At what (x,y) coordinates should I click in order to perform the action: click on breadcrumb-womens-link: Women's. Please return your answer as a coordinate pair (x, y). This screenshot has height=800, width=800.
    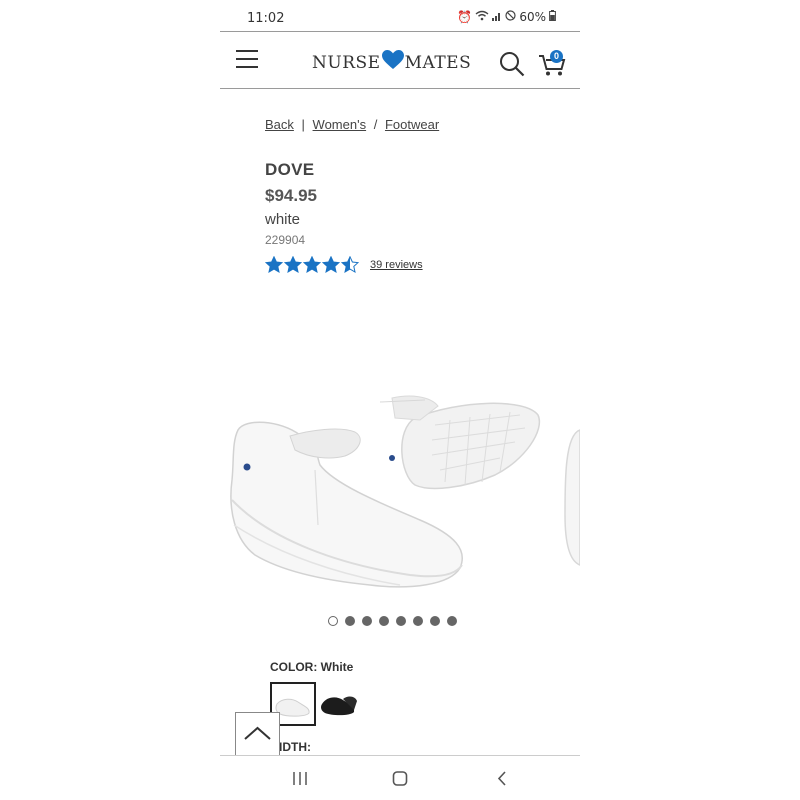
    Looking at the image, I should click on (340, 124).